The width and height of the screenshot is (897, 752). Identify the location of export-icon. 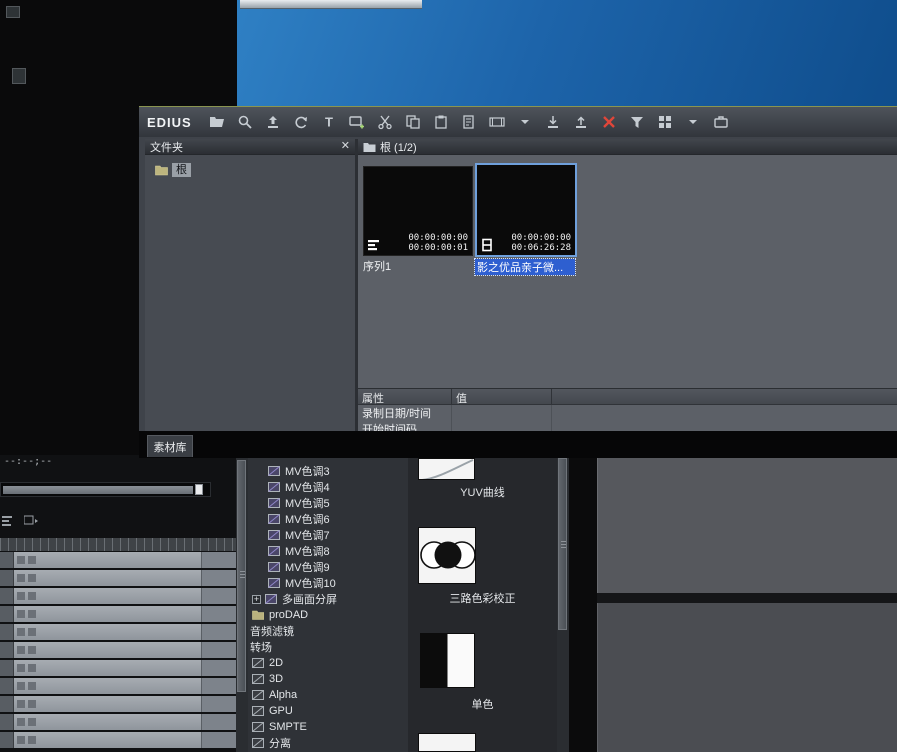
(581, 122).